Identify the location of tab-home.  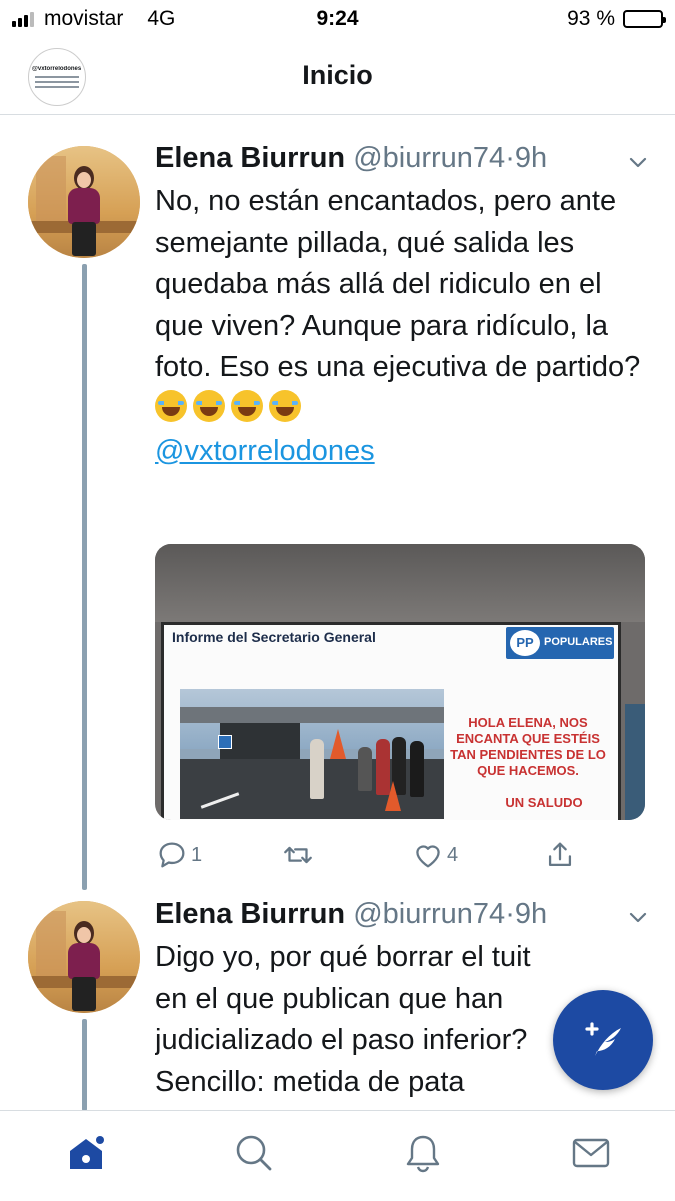
(86, 1153).